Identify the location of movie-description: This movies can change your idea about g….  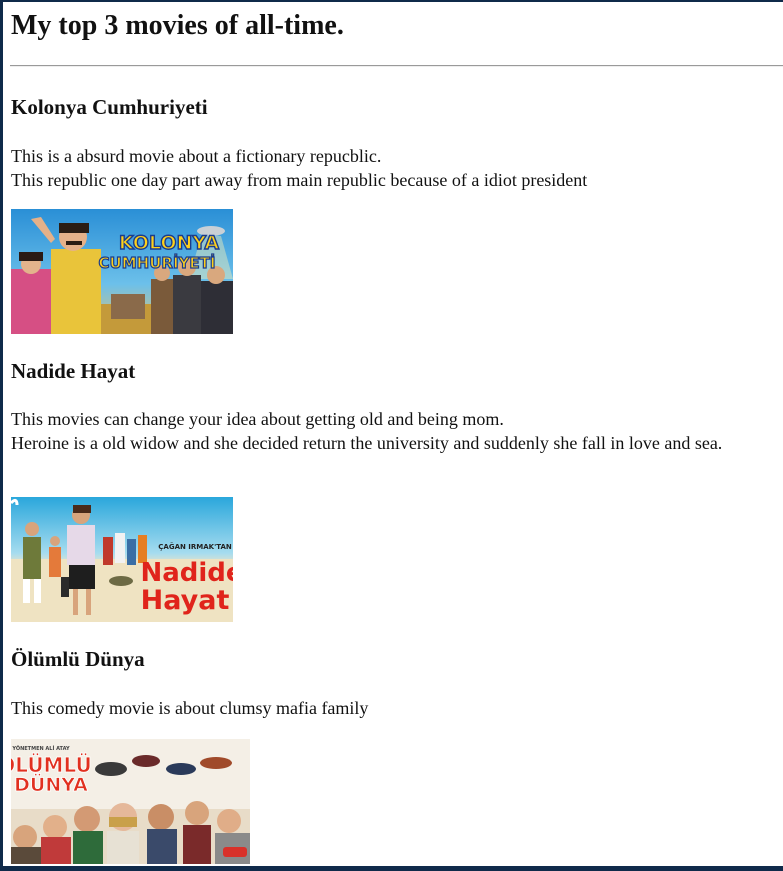
(393, 431).